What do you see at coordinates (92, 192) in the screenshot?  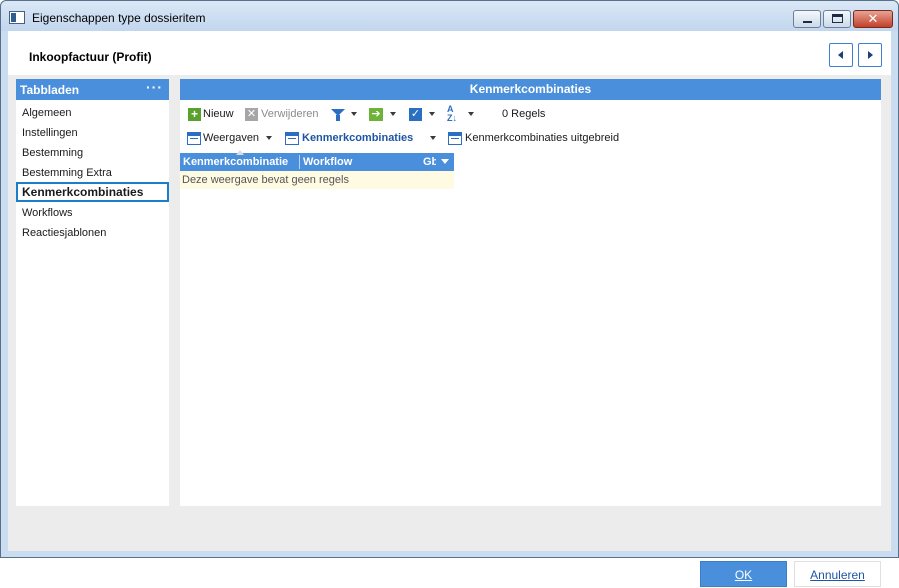 I see `sidebar-item-kenmerkcombinaties: Kenmerkcombinaties` at bounding box center [92, 192].